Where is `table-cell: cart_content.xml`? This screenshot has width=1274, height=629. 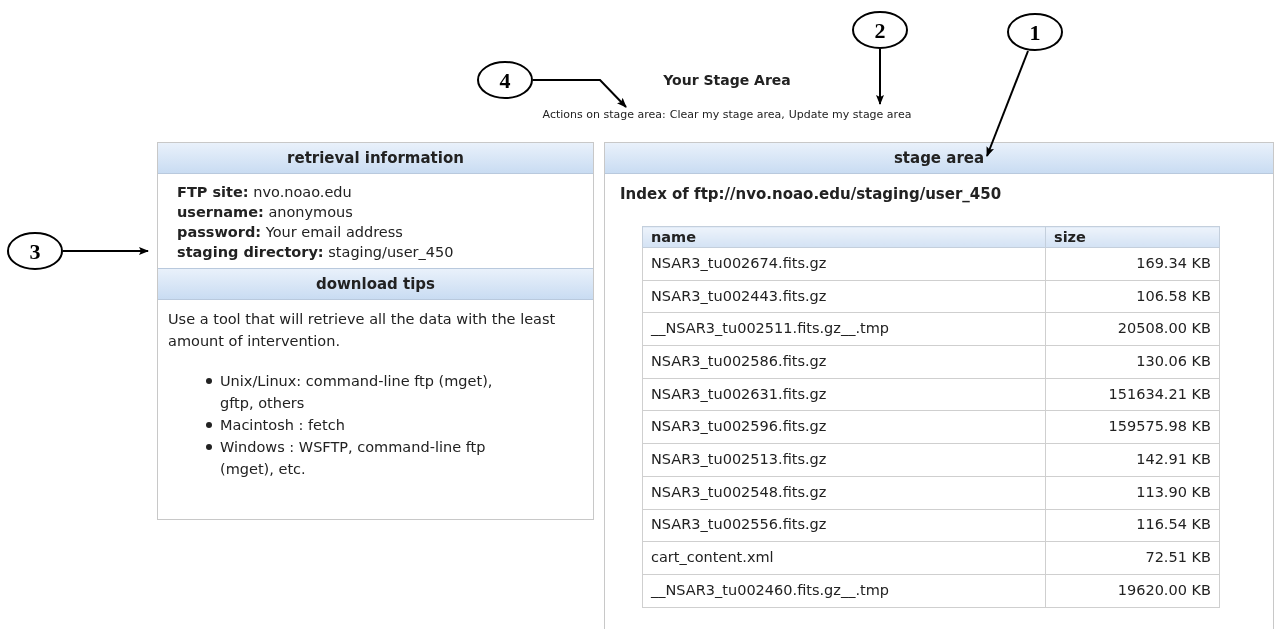
table-cell: cart_content.xml is located at coordinates (844, 558).